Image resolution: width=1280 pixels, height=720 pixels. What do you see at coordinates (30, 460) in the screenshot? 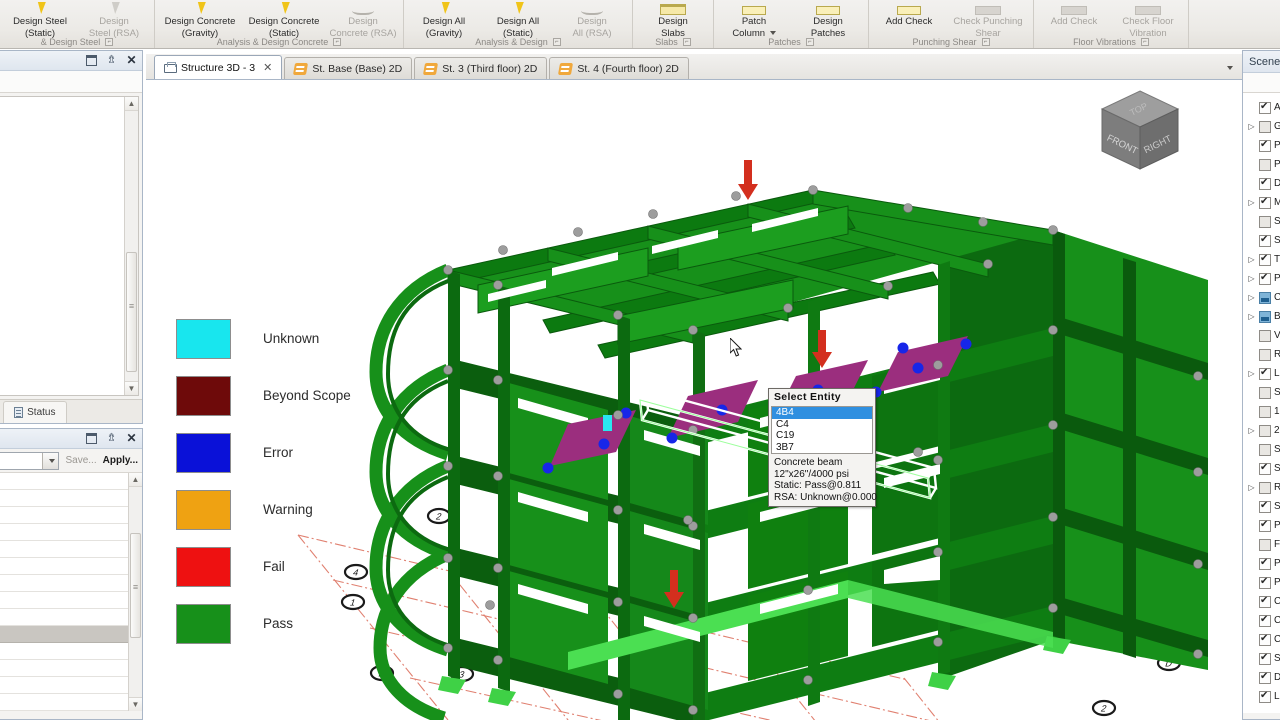
I see `properties-selector-combo` at bounding box center [30, 460].